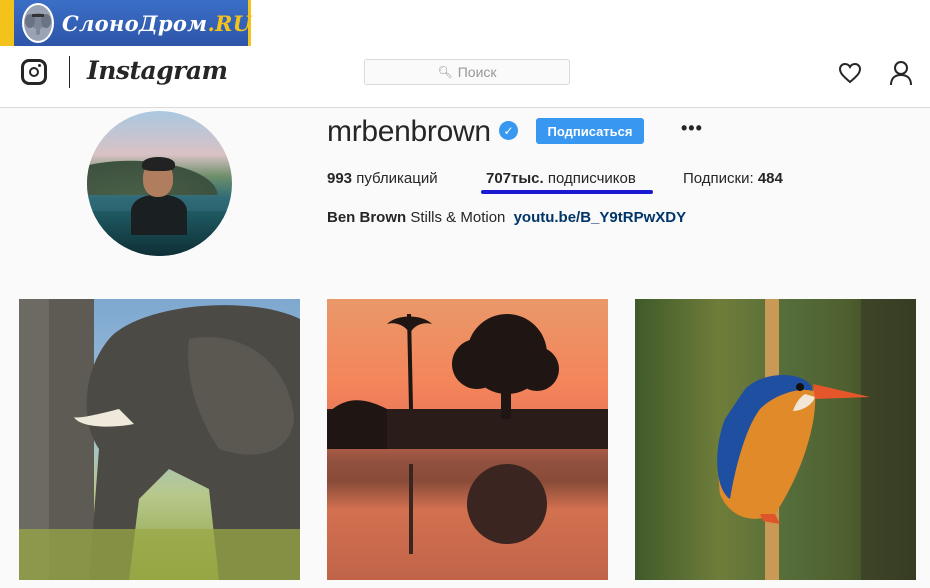 The height and width of the screenshot is (588, 930). I want to click on avatar-person-body, so click(159, 215).